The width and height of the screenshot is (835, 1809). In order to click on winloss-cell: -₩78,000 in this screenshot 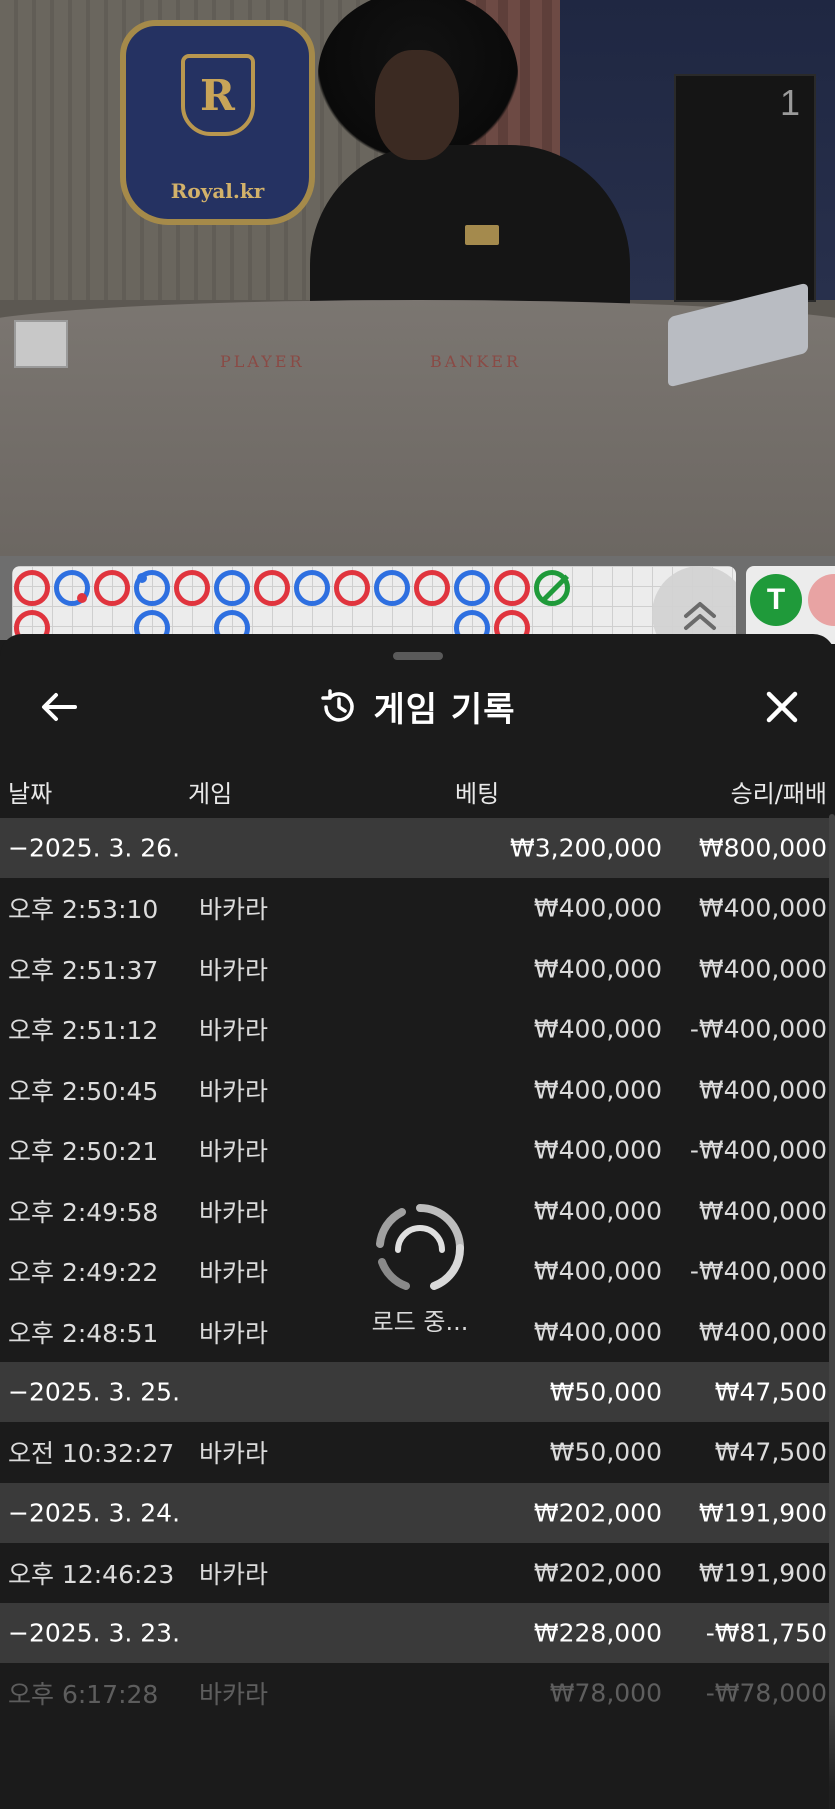, I will do `click(766, 1693)`.